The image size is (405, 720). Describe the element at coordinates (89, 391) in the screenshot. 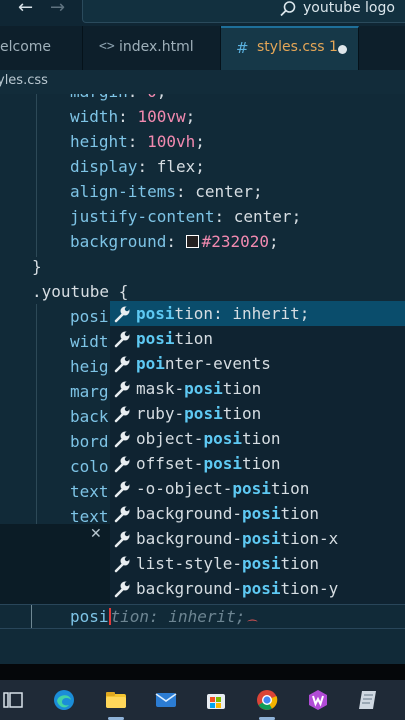

I see `code-line: marg` at that location.